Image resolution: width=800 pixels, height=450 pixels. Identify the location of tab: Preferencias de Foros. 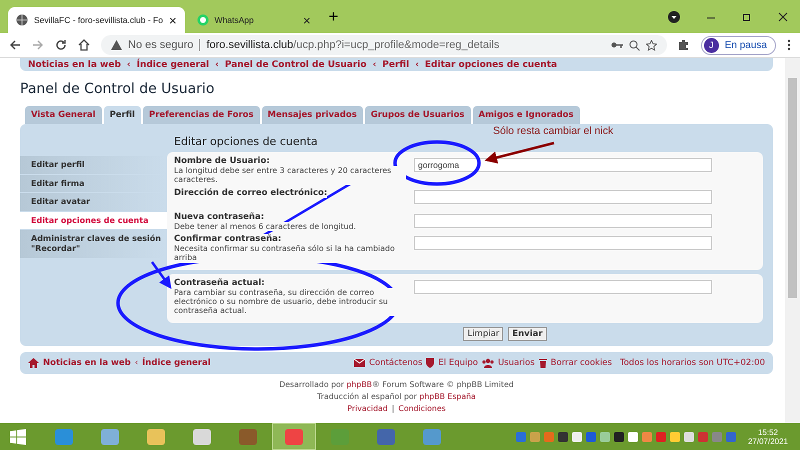
(201, 115).